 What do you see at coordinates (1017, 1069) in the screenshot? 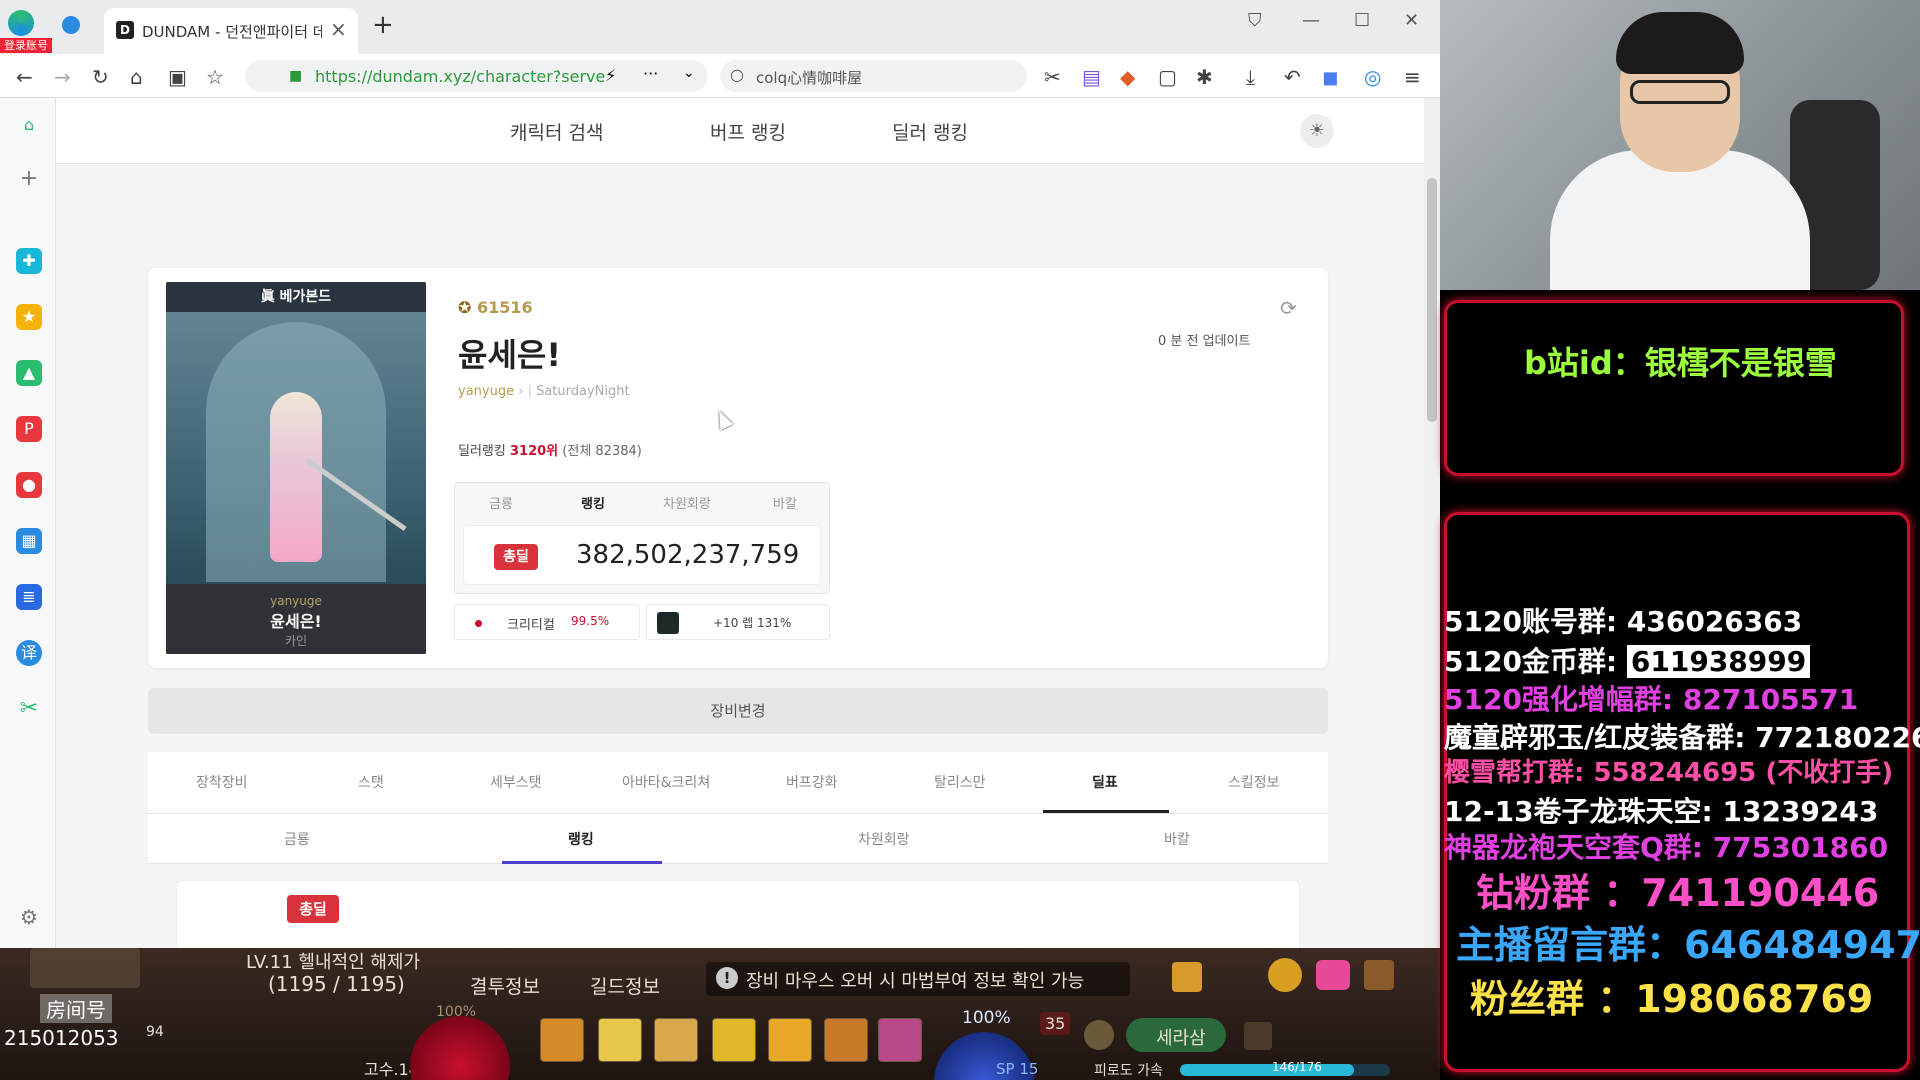
I see `sp-points: SP 15` at bounding box center [1017, 1069].